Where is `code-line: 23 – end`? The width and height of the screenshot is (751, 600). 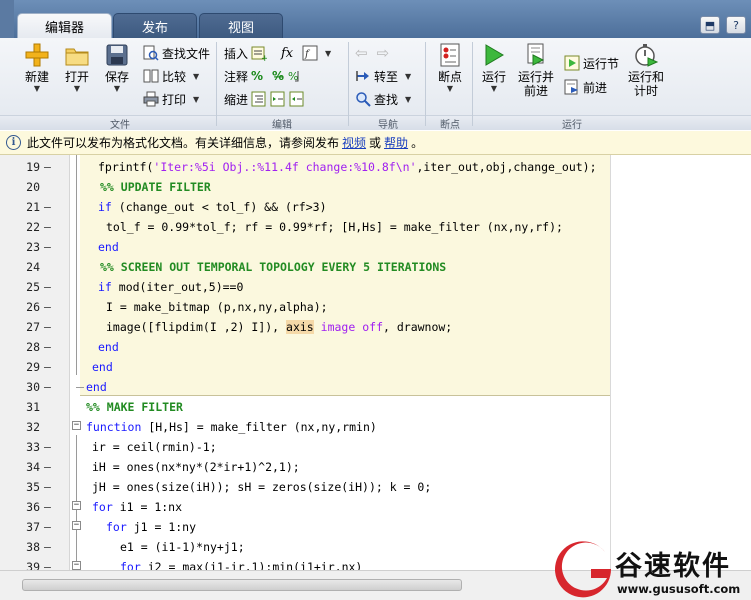
code-line: 23 – end is located at coordinates (375, 247).